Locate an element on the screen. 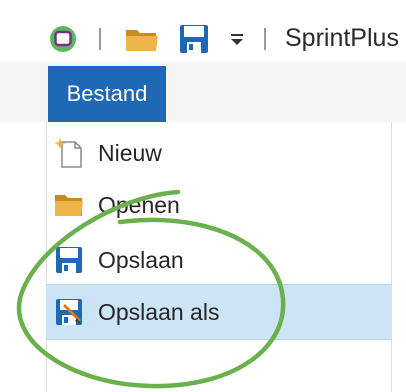 This screenshot has height=392, width=406. menu-item-opslaan: Opslaan is located at coordinates (219, 260).